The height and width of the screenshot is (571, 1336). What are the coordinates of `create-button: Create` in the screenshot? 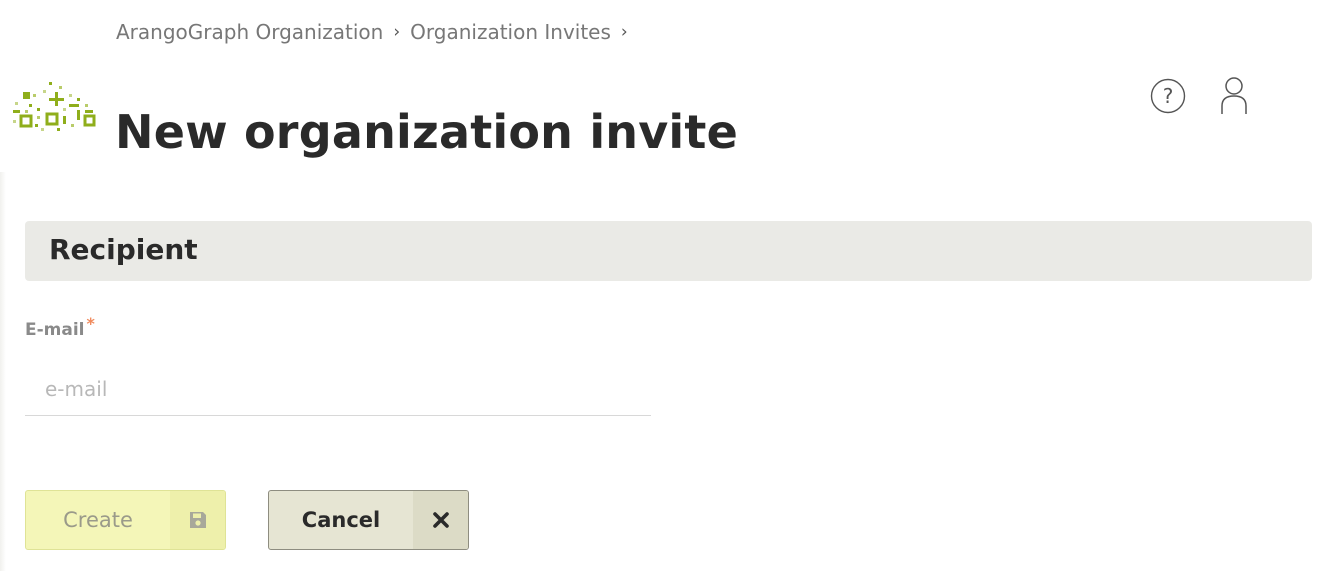 It's located at (125, 520).